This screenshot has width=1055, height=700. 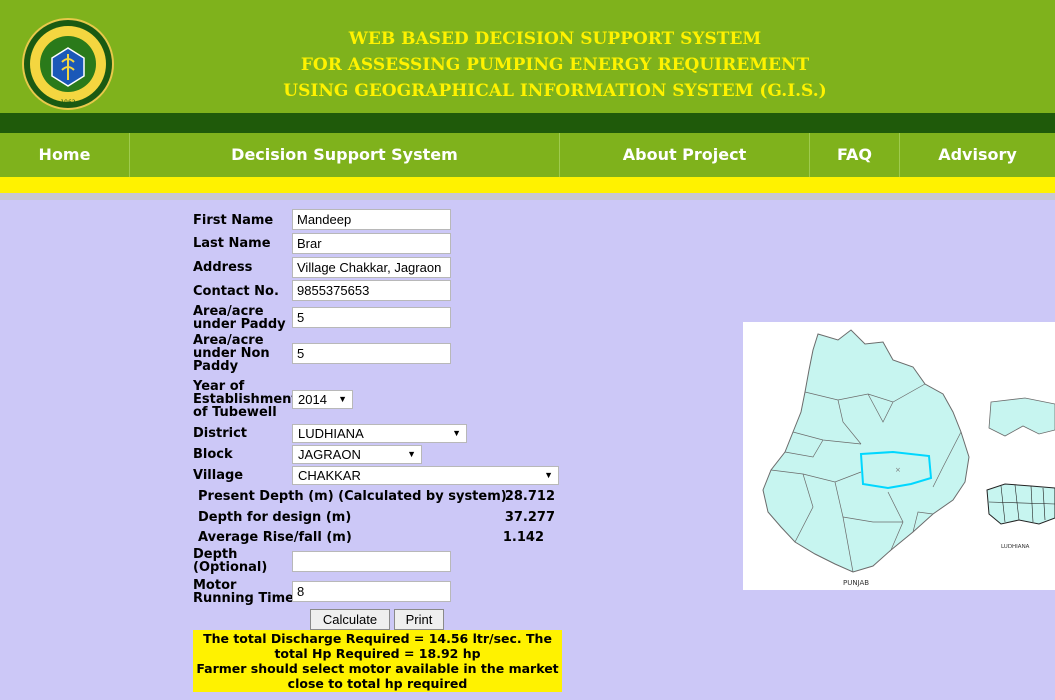 What do you see at coordinates (1015, 547) in the screenshot?
I see `map-district-label: LUDHIANA` at bounding box center [1015, 547].